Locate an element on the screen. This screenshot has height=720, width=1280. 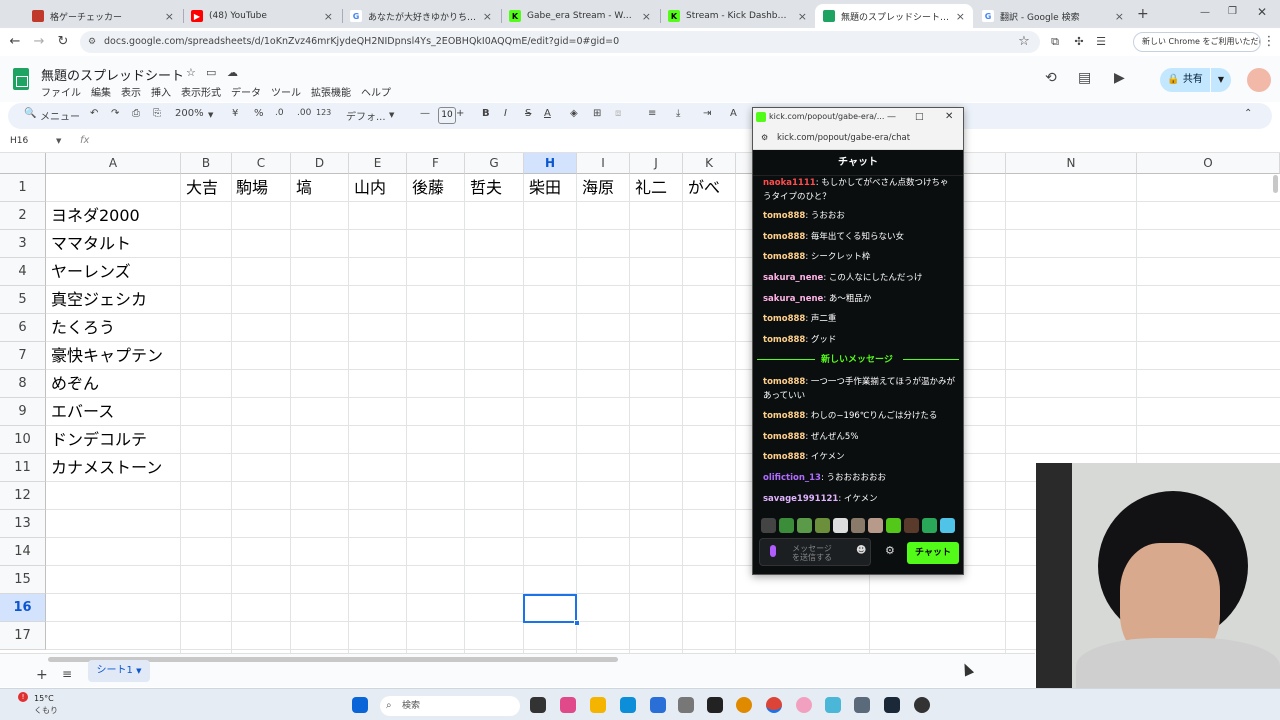
all-sheets-icon: ≡ is located at coordinates (67, 674).